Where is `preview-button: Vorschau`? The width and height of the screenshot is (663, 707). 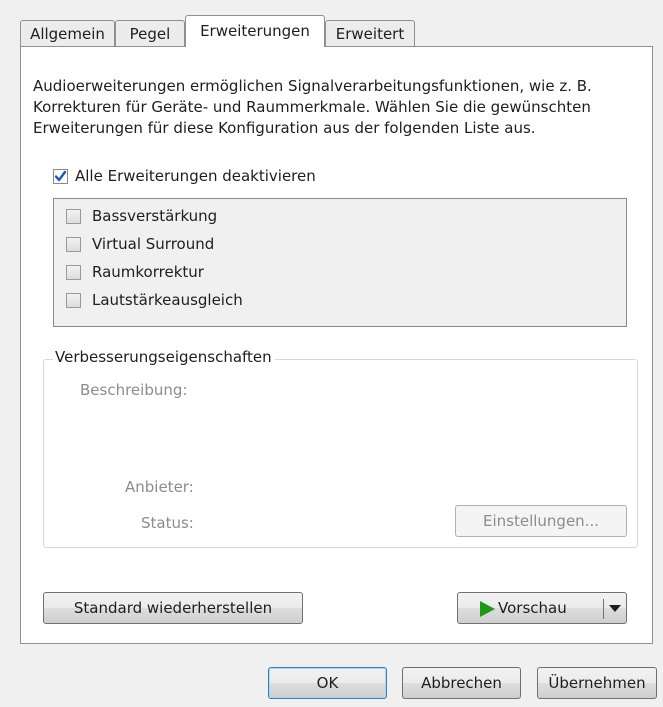 preview-button: Vorschau is located at coordinates (542, 608).